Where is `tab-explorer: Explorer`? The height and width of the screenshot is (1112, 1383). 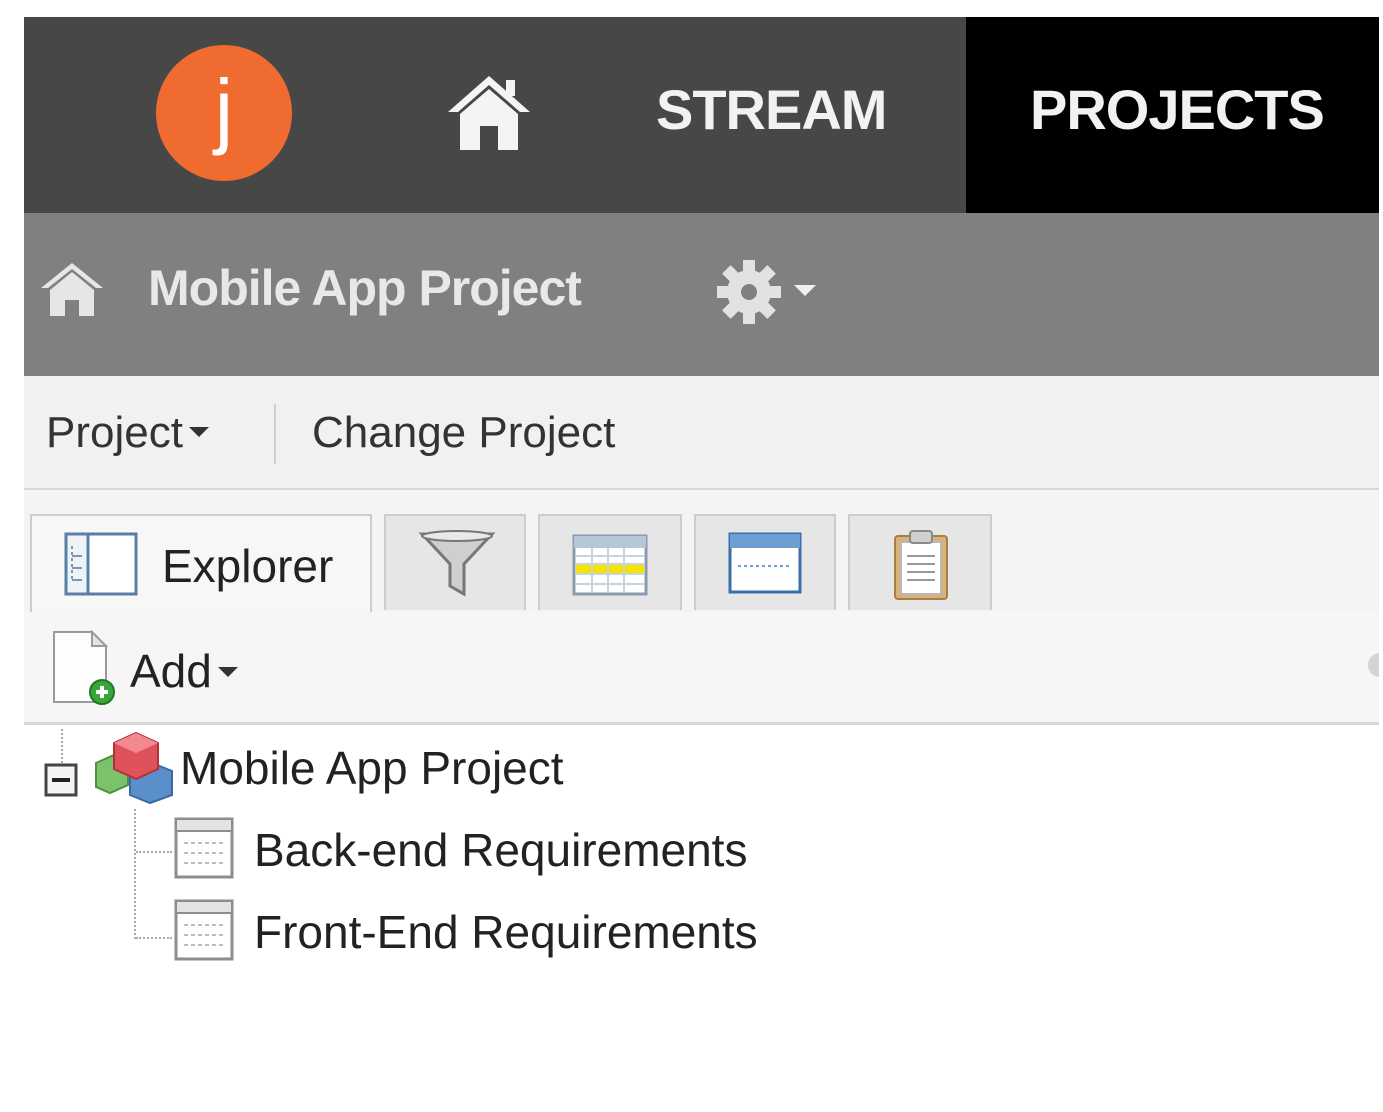
tab-explorer: Explorer is located at coordinates (201, 564).